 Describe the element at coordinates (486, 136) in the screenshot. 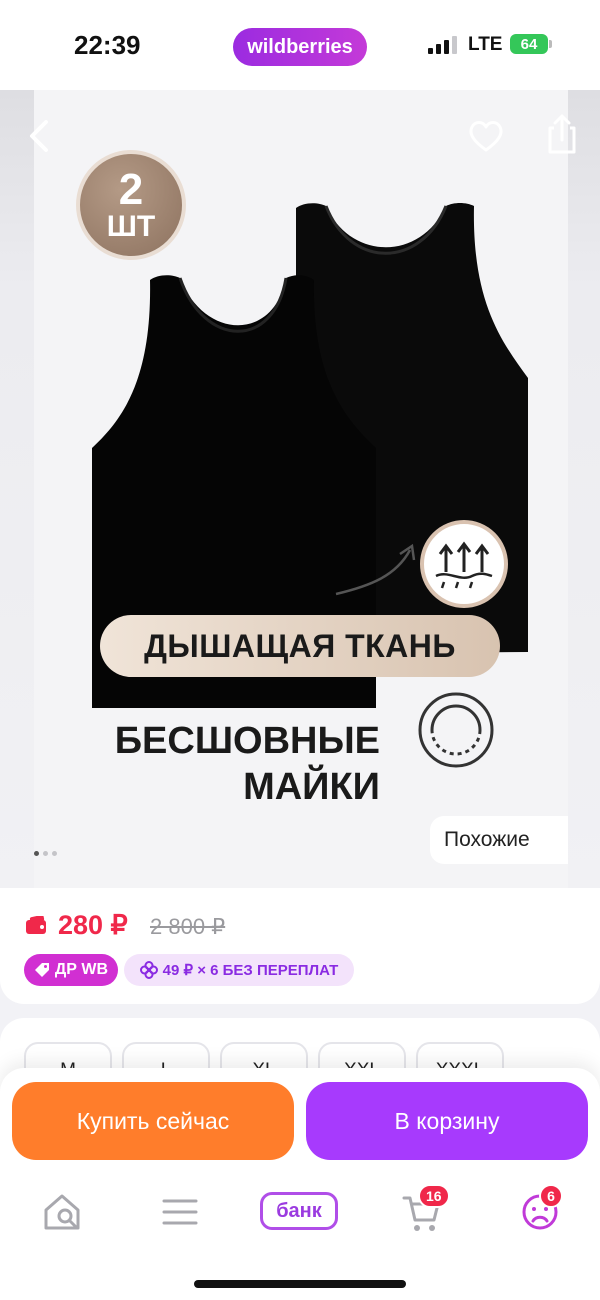

I see `heart-icon` at that location.